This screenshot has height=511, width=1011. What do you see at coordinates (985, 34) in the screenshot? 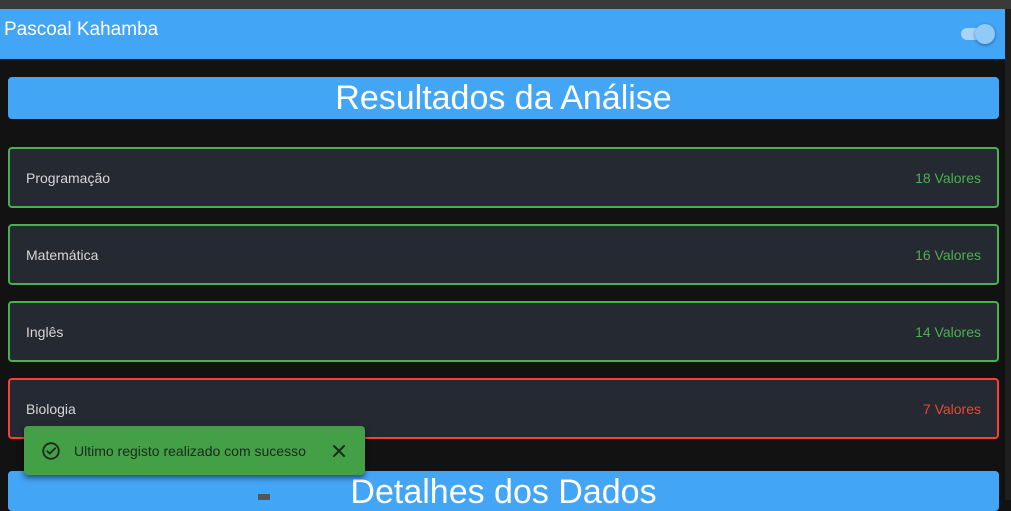
I see `toggle-thumb` at bounding box center [985, 34].